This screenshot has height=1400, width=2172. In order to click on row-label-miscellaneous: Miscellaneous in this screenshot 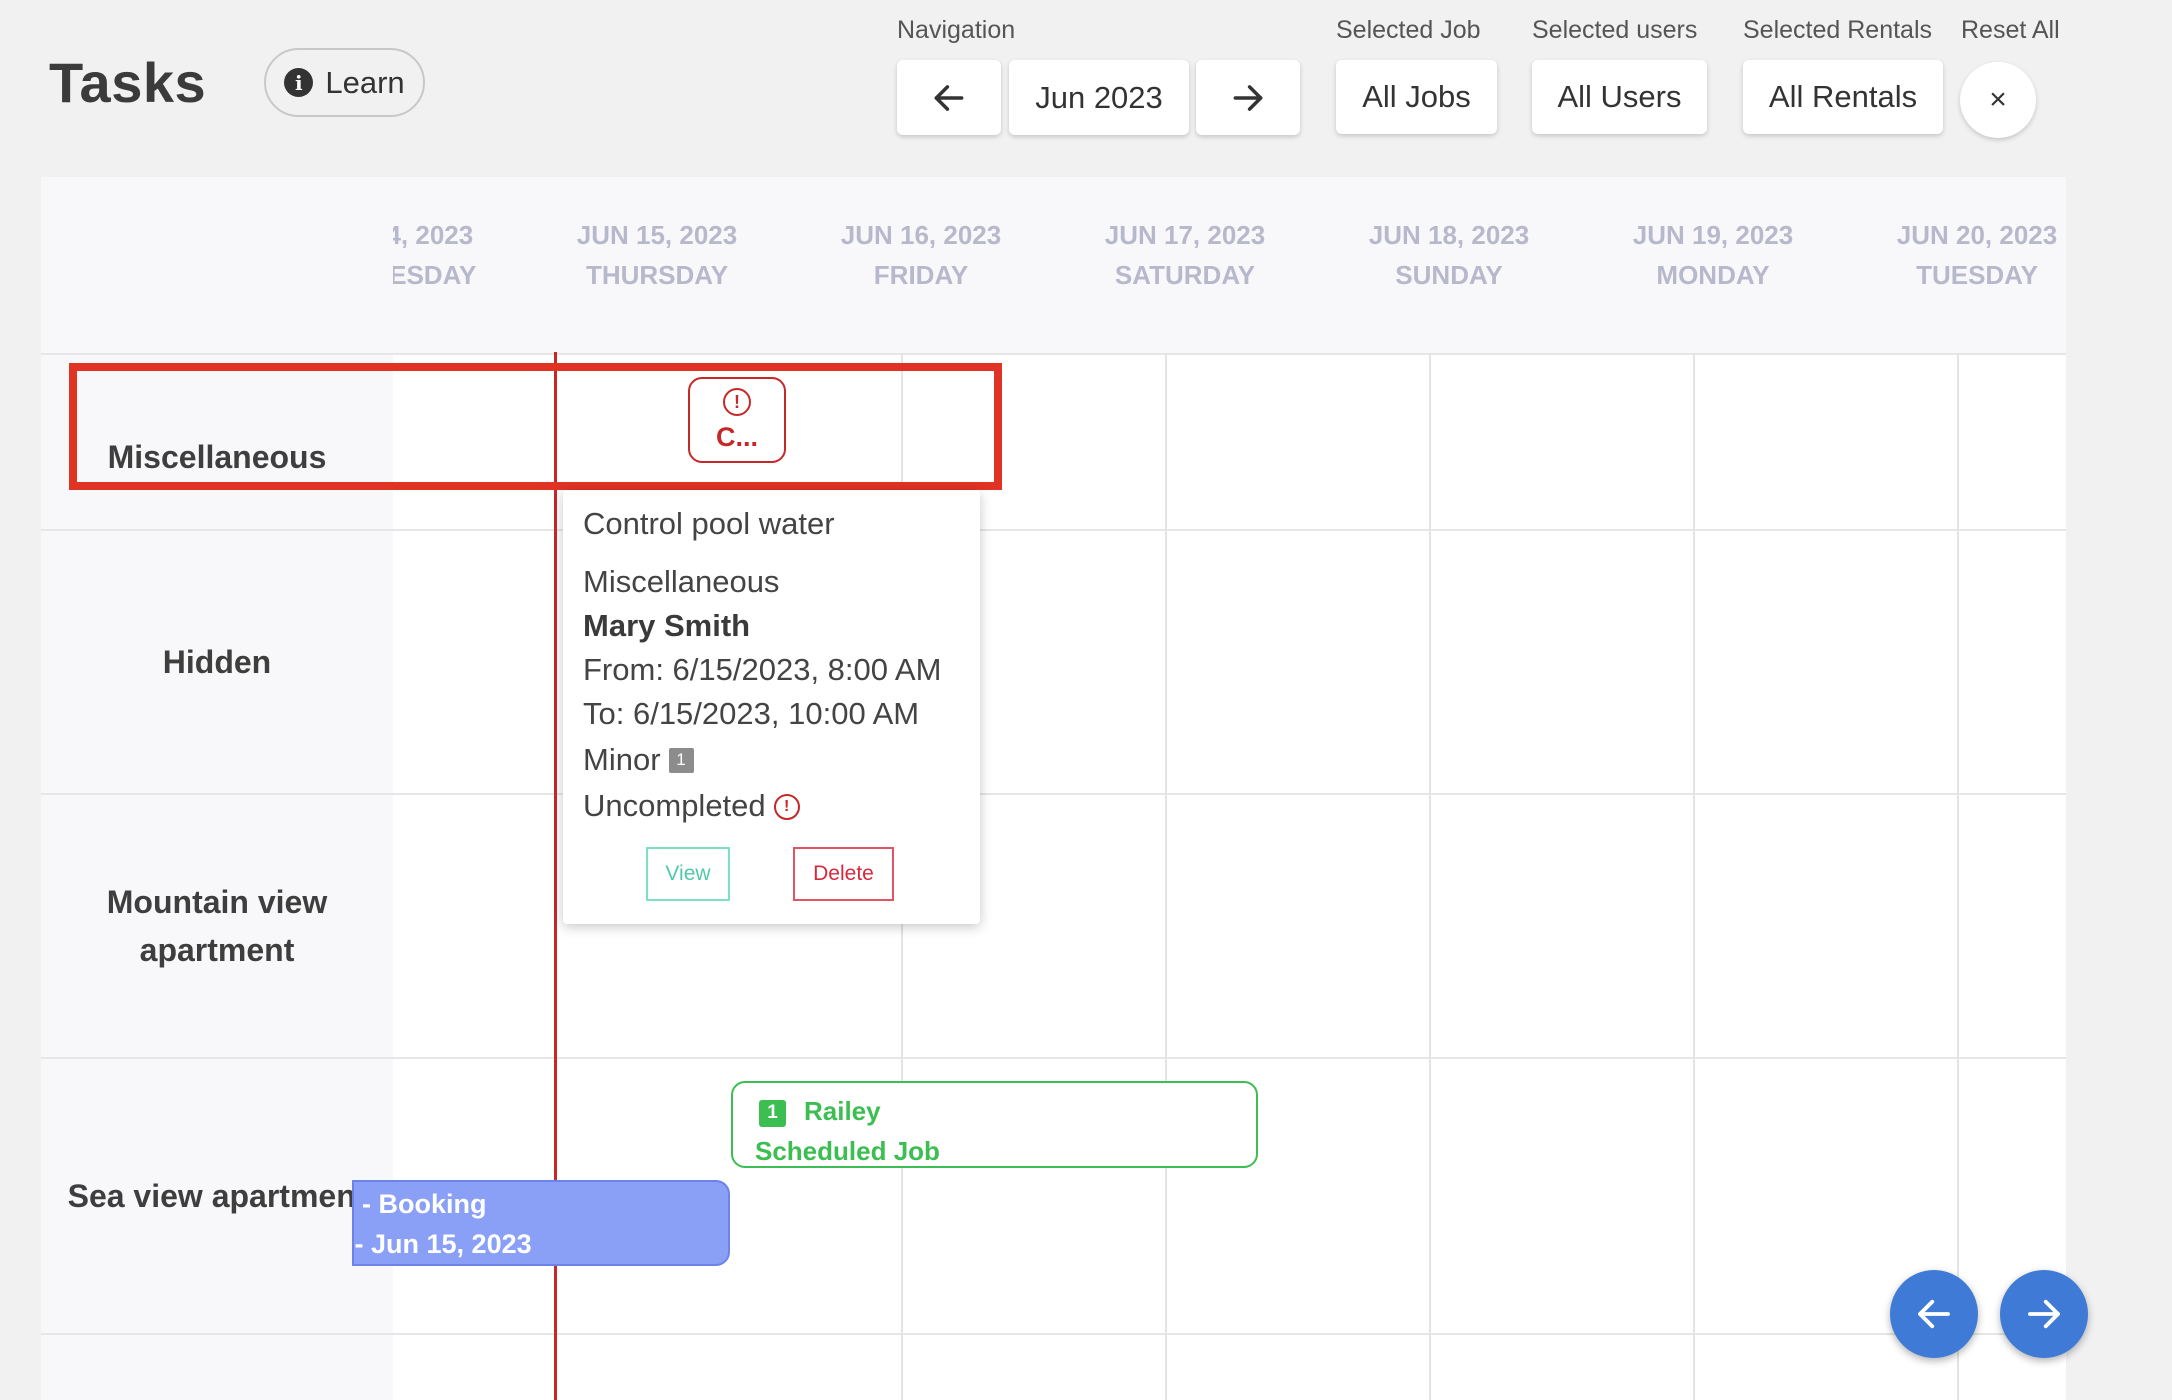, I will do `click(217, 457)`.